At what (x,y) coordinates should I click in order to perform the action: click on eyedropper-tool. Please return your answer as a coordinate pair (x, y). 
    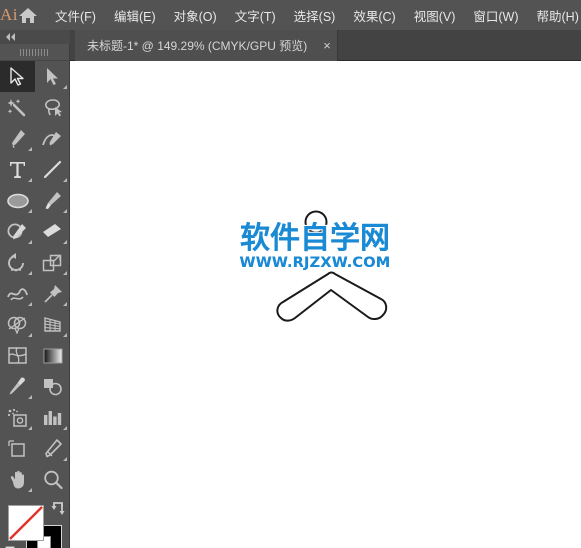
    Looking at the image, I should click on (17, 386).